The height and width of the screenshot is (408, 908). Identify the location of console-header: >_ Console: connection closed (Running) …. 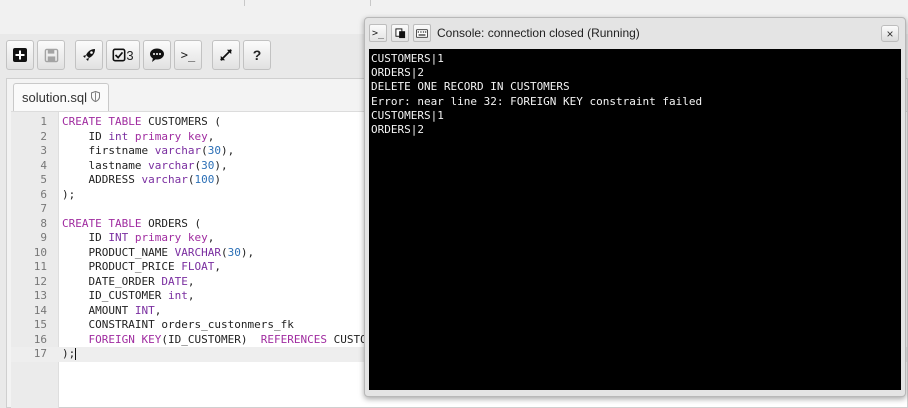
(635, 33).